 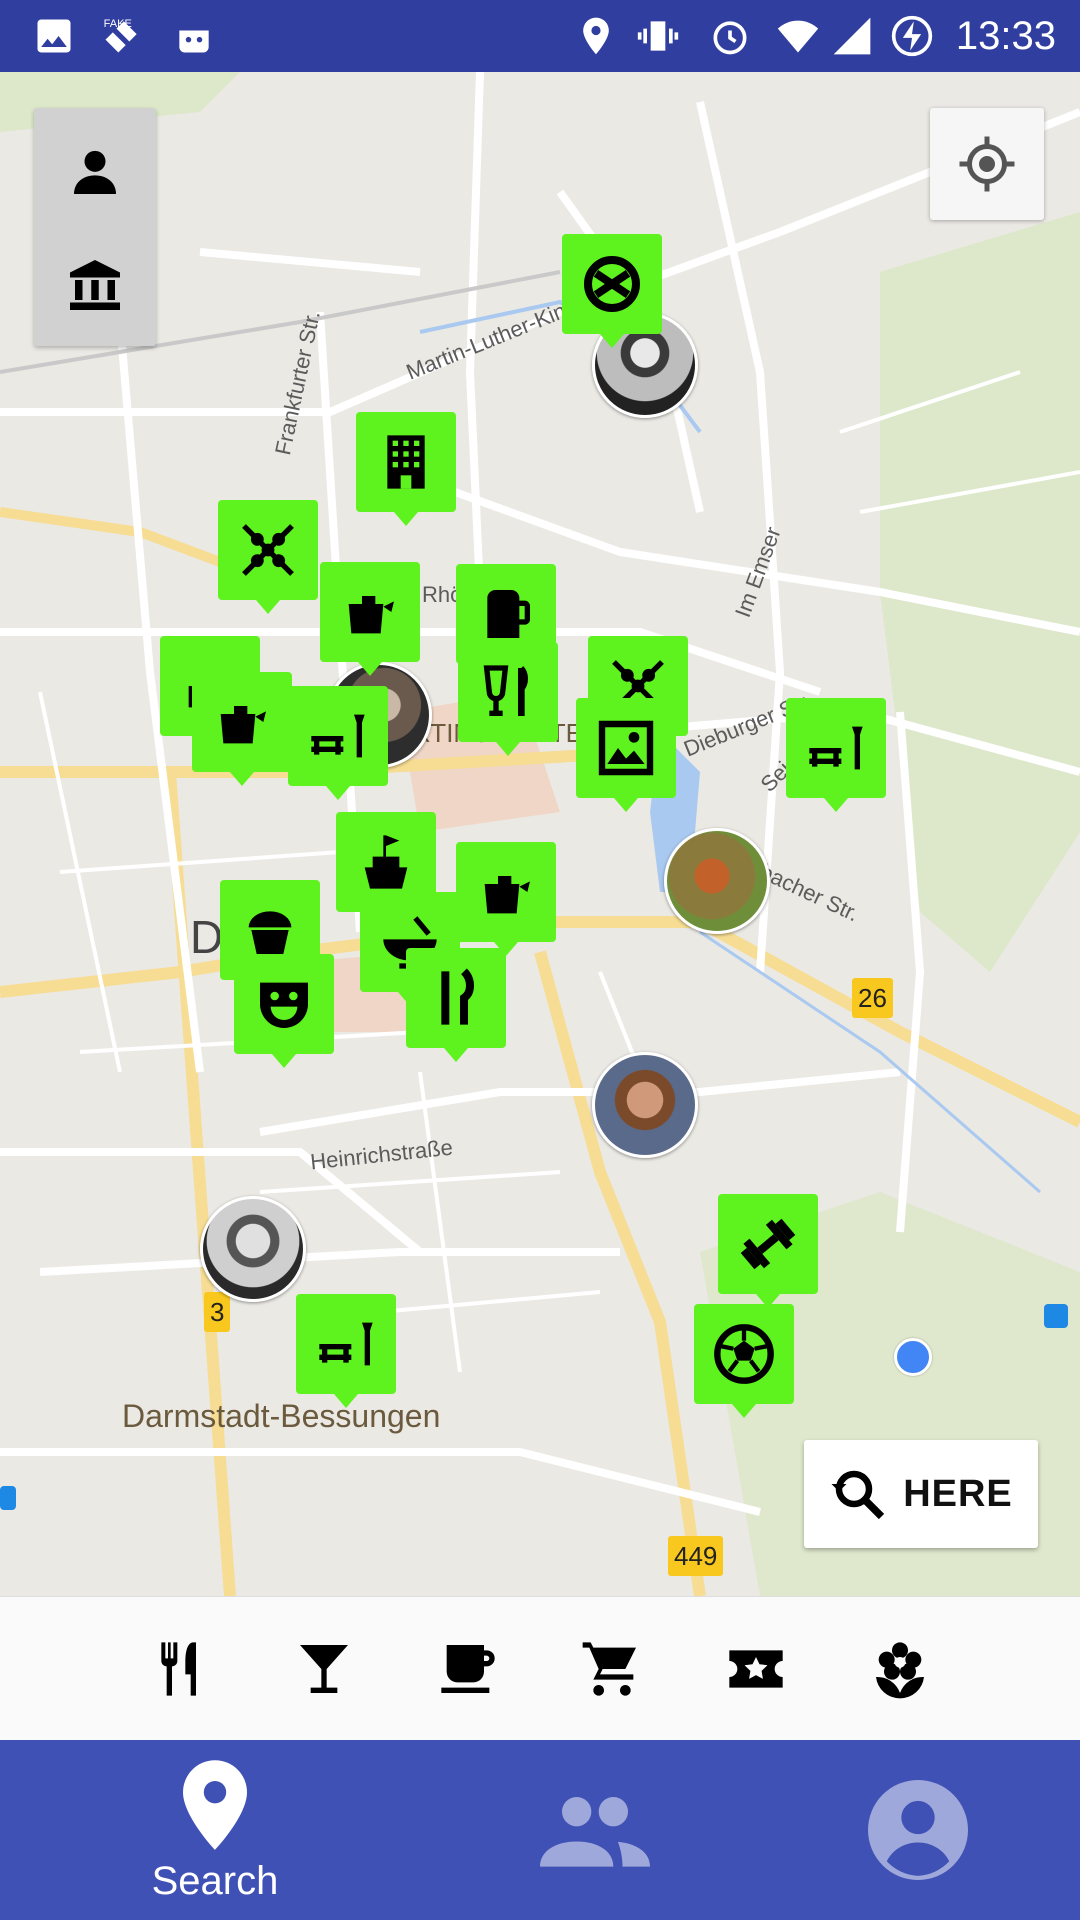 What do you see at coordinates (852, 36) in the screenshot?
I see `signal-icon` at bounding box center [852, 36].